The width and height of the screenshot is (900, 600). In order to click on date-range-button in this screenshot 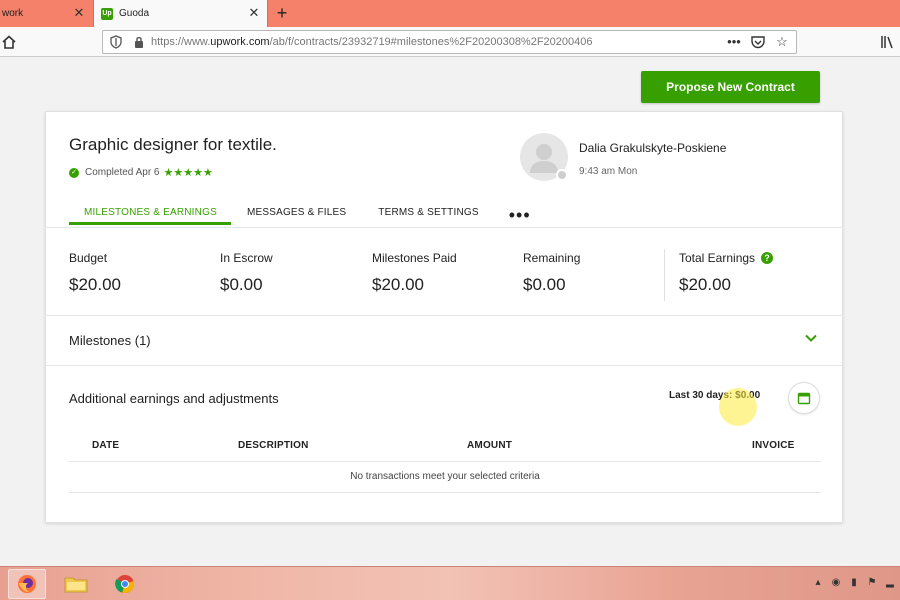, I will do `click(804, 398)`.